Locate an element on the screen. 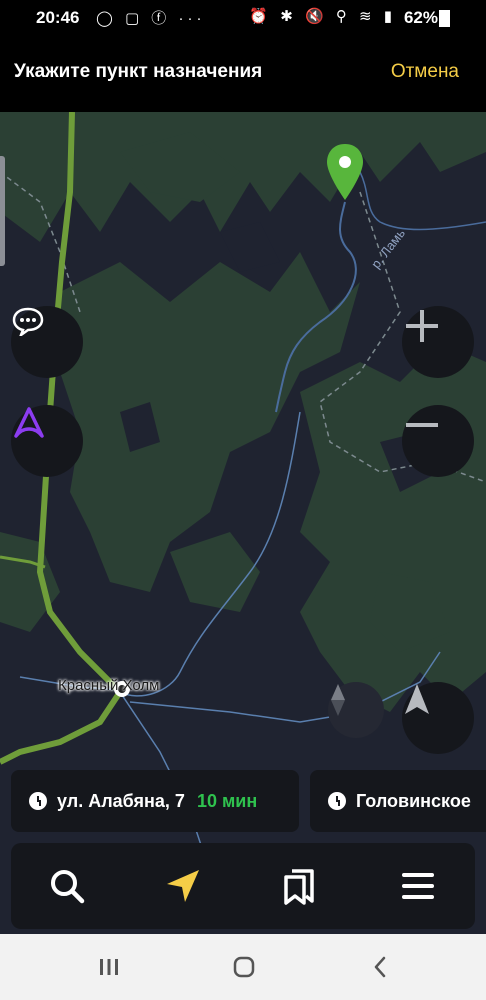 The width and height of the screenshot is (486, 1000). plus-icon is located at coordinates (422, 326).